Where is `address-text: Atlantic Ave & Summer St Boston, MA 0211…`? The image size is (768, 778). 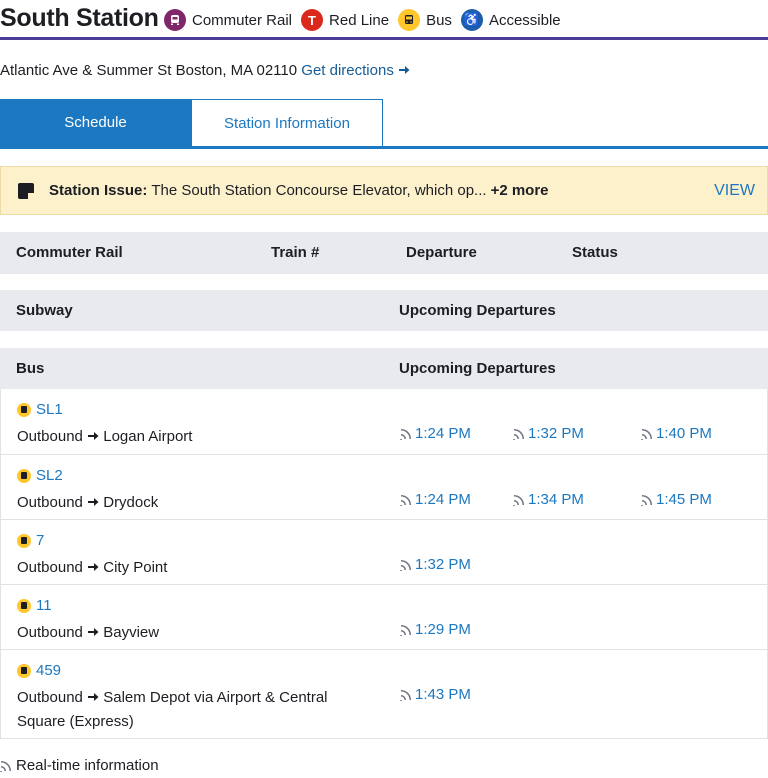
address-text: Atlantic Ave & Summer St Boston, MA 0211… is located at coordinates (149, 70).